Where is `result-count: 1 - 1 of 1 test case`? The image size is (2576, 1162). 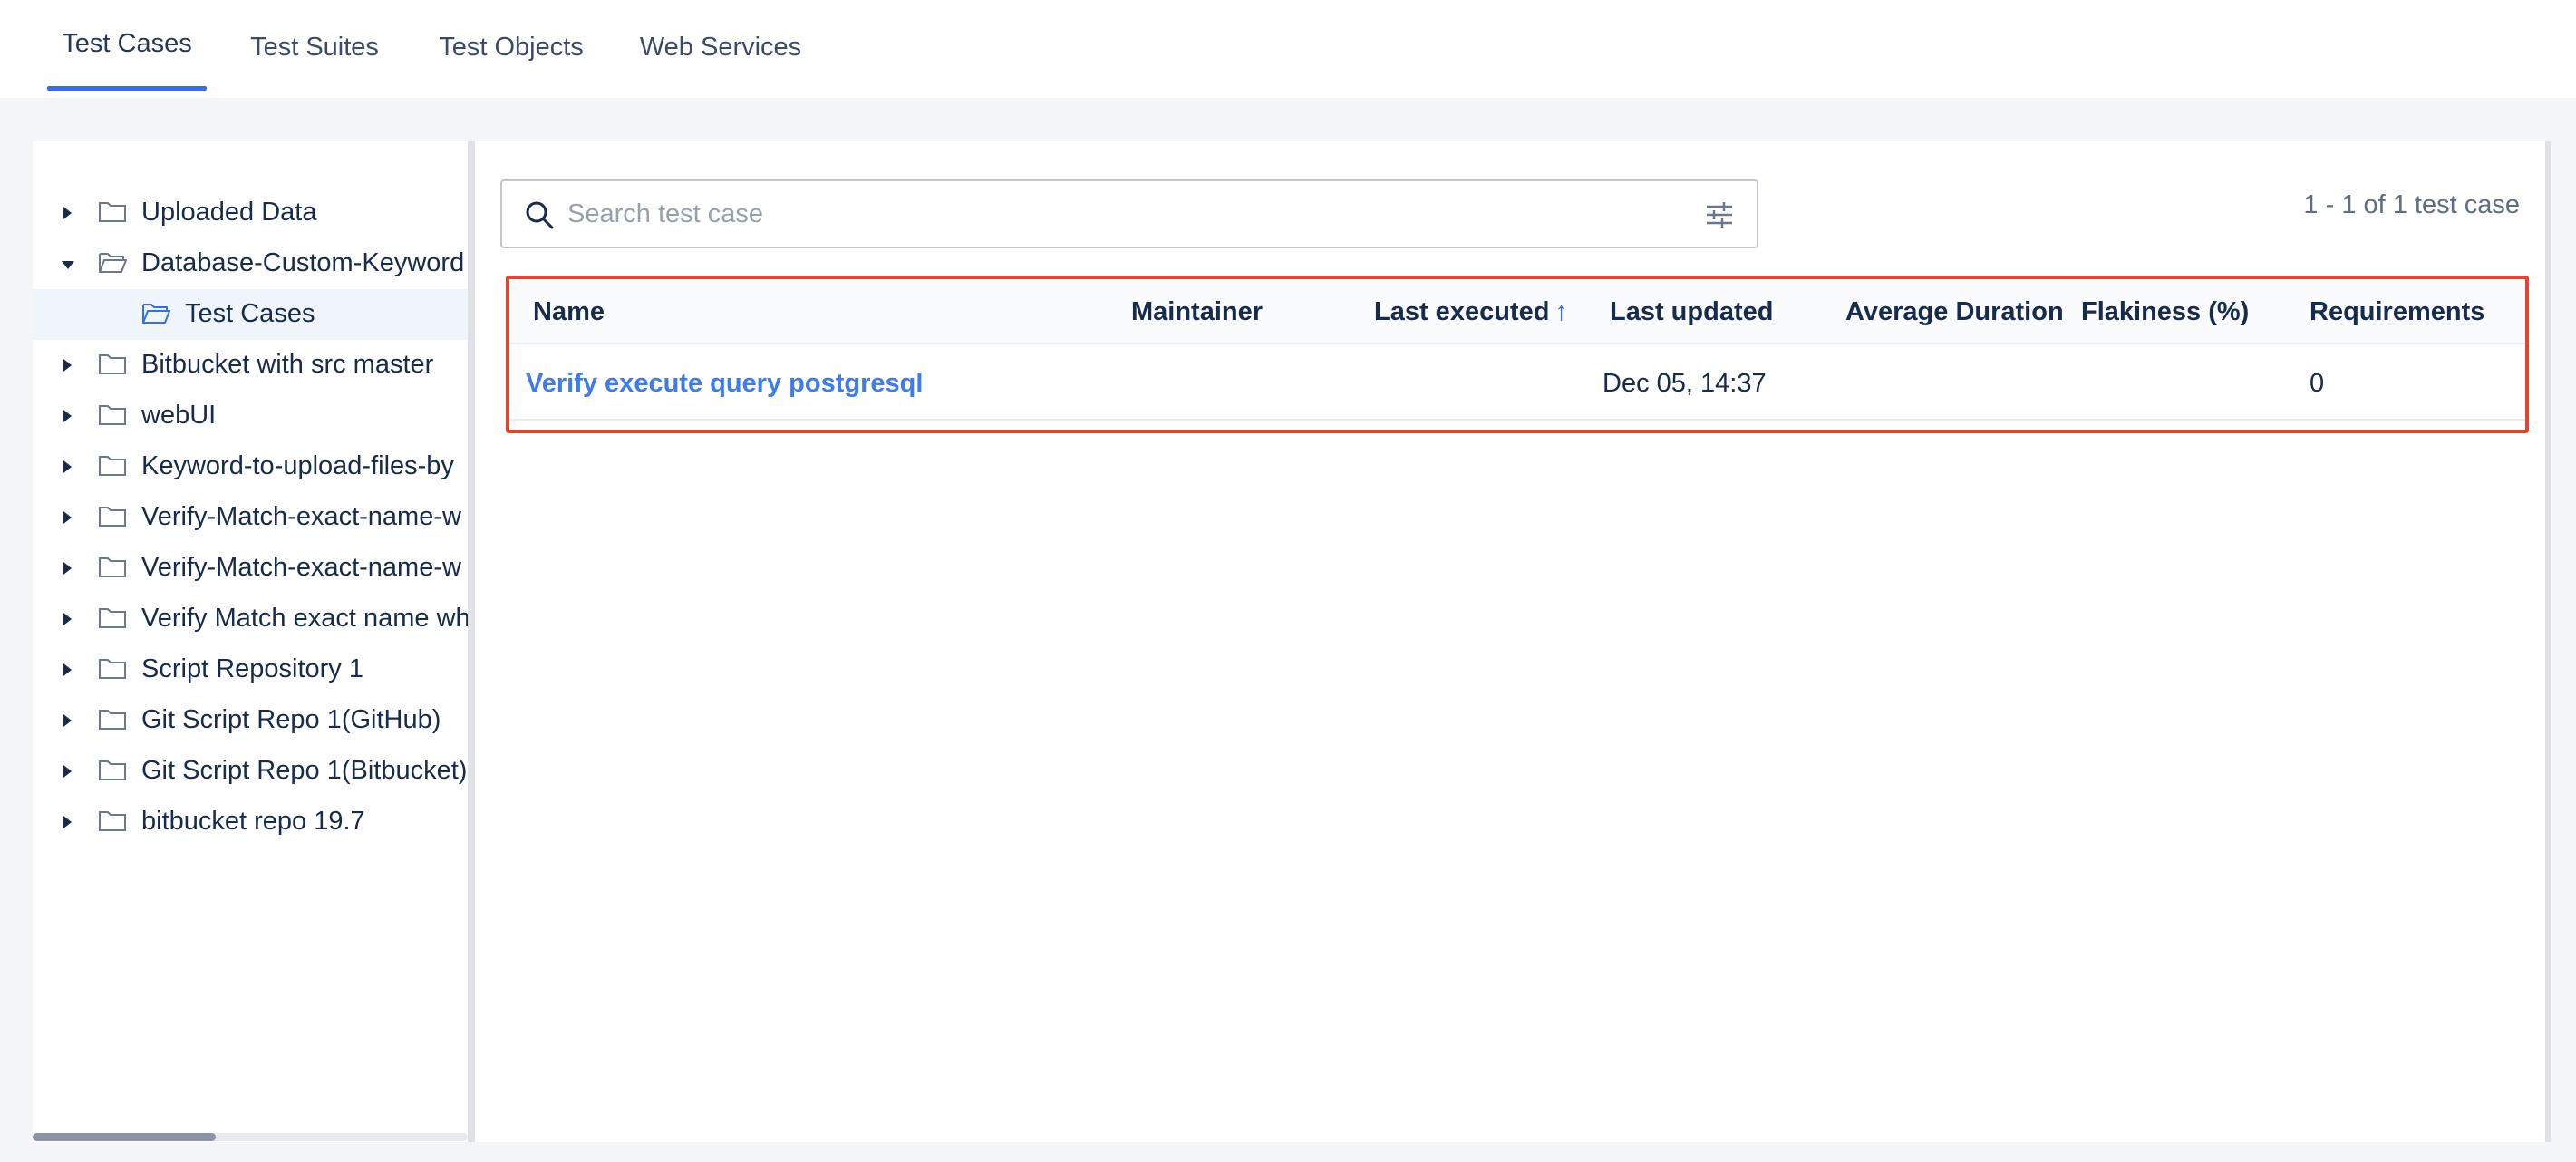 result-count: 1 - 1 of 1 test case is located at coordinates (2411, 204).